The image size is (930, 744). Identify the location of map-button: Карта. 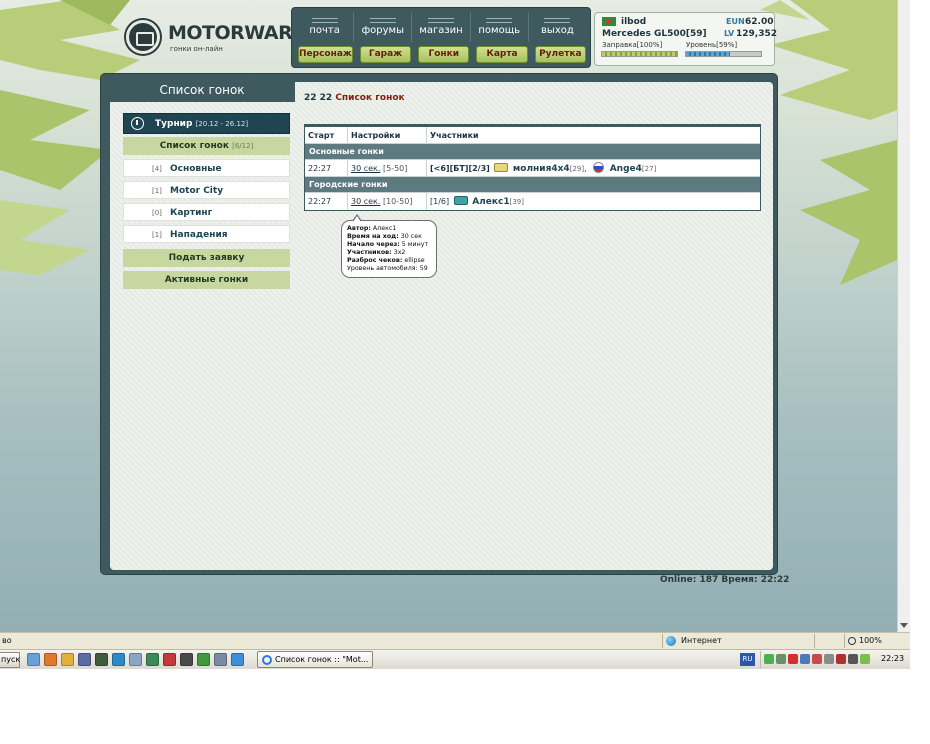
(502, 54).